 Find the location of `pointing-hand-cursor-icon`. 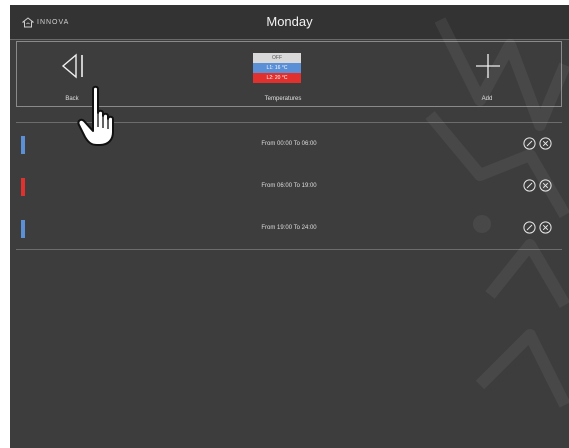

pointing-hand-cursor-icon is located at coordinates (95, 115).